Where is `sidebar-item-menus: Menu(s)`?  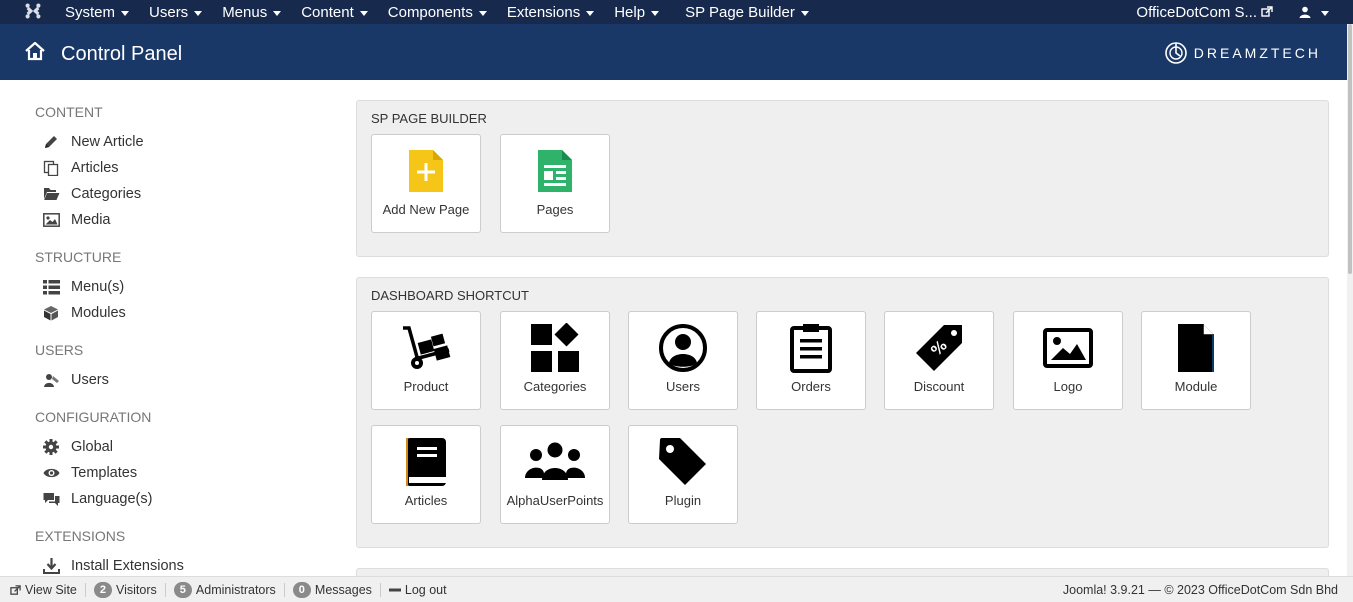
sidebar-item-menus: Menu(s) is located at coordinates (83, 287).